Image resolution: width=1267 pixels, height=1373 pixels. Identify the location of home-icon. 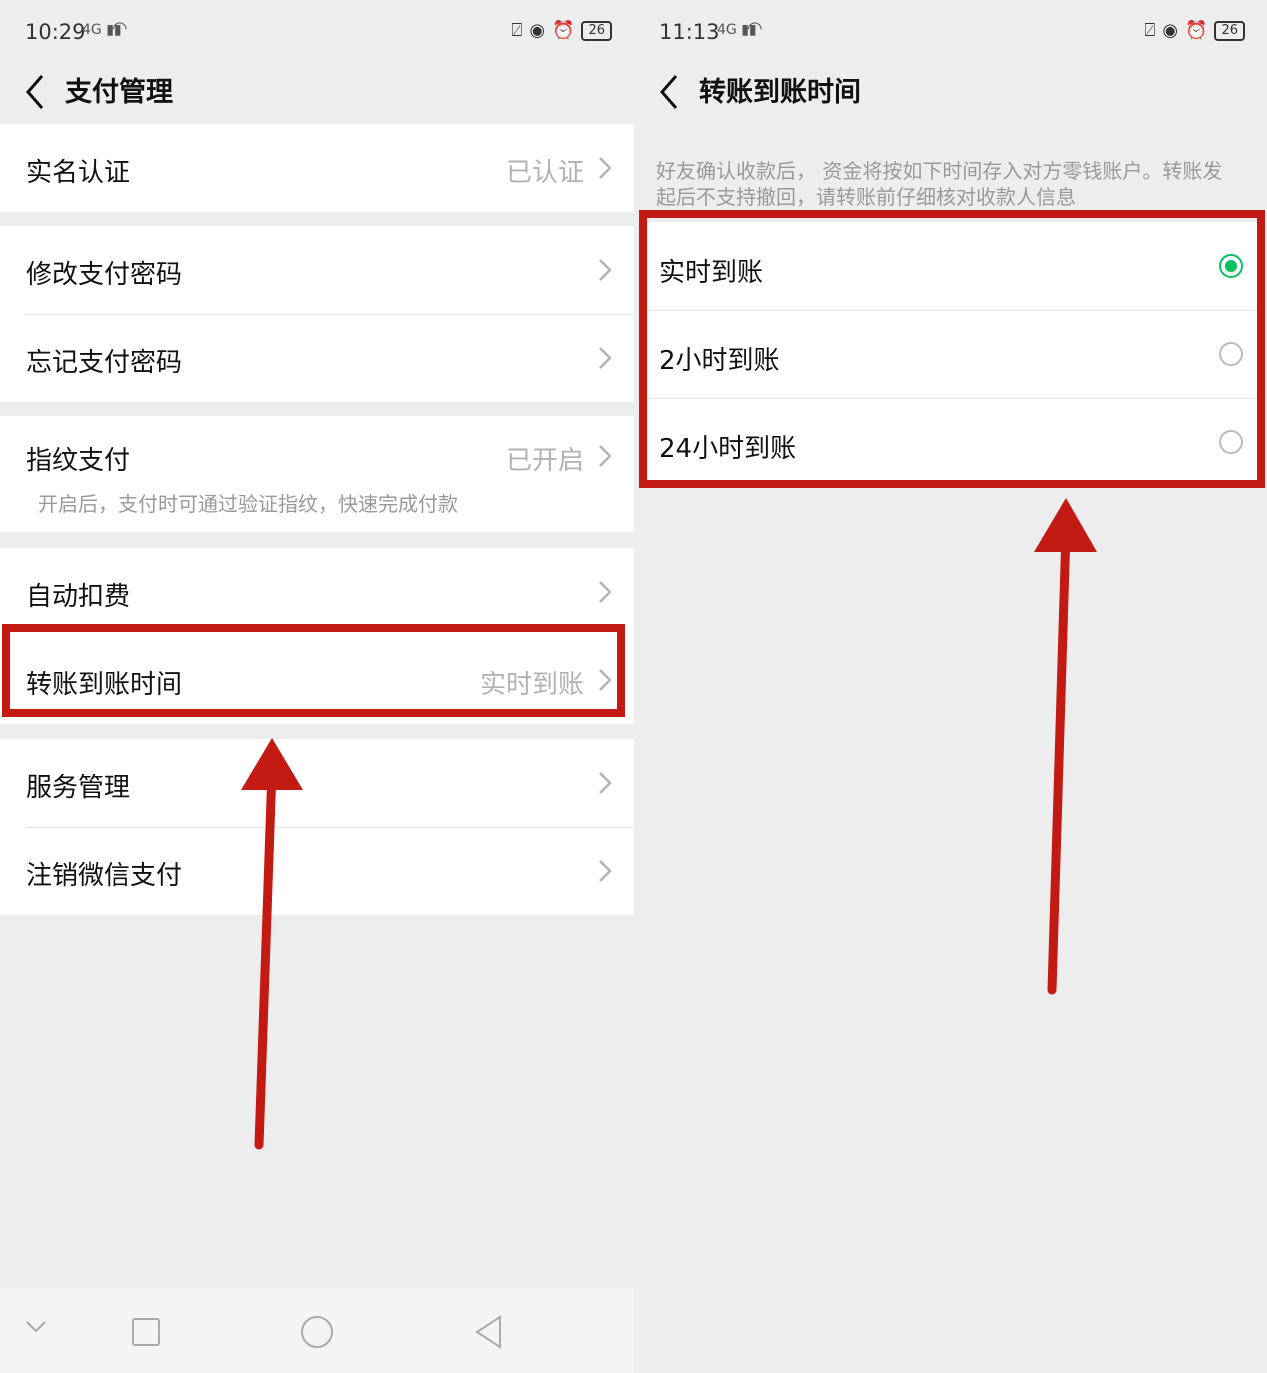
(317, 1332).